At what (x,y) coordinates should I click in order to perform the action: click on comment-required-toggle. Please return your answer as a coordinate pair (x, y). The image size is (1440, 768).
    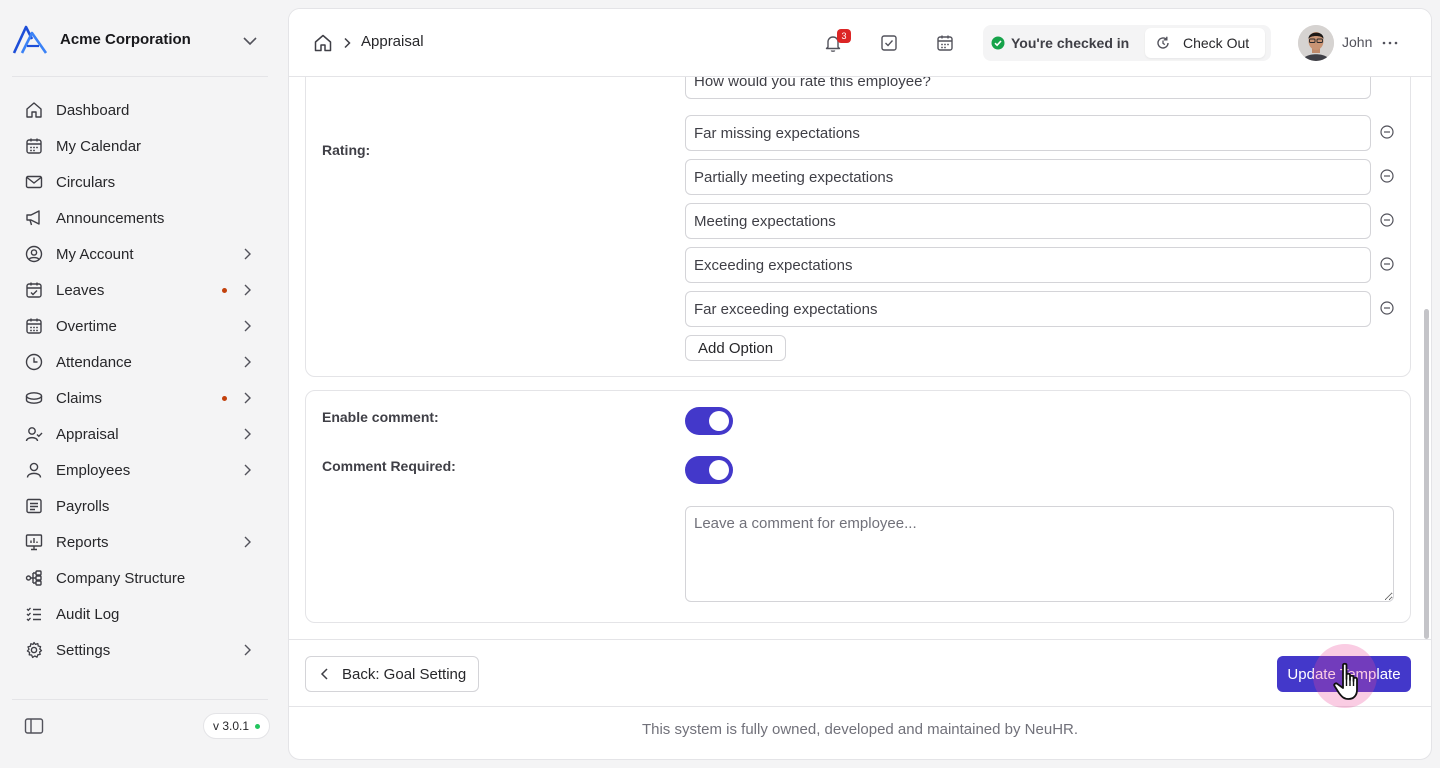
    Looking at the image, I should click on (709, 470).